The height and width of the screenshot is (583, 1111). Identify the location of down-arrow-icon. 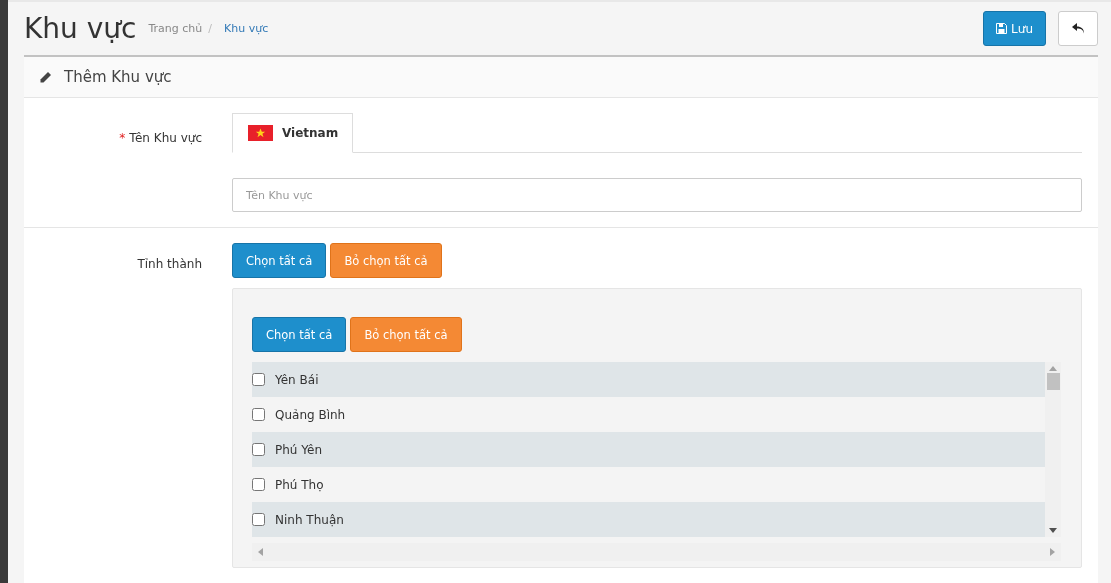
(1053, 530).